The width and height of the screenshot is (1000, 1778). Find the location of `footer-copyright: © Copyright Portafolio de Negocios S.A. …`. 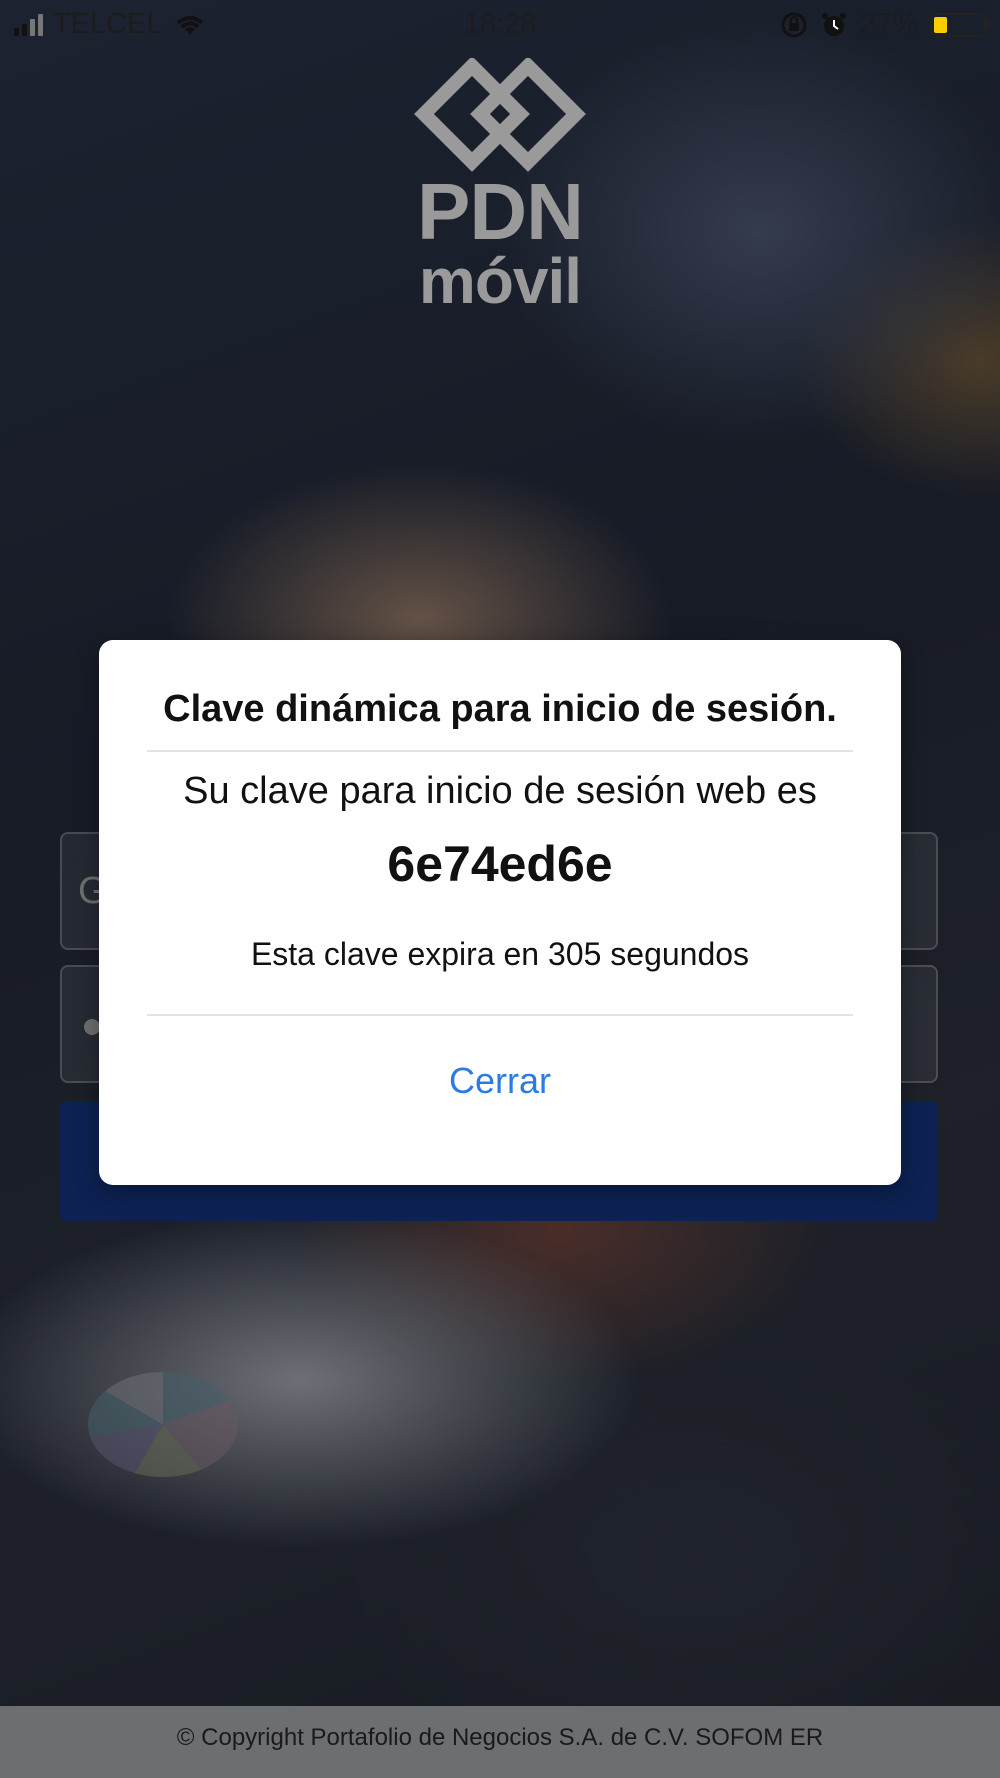

footer-copyright: © Copyright Portafolio de Negocios S.A. … is located at coordinates (500, 1742).